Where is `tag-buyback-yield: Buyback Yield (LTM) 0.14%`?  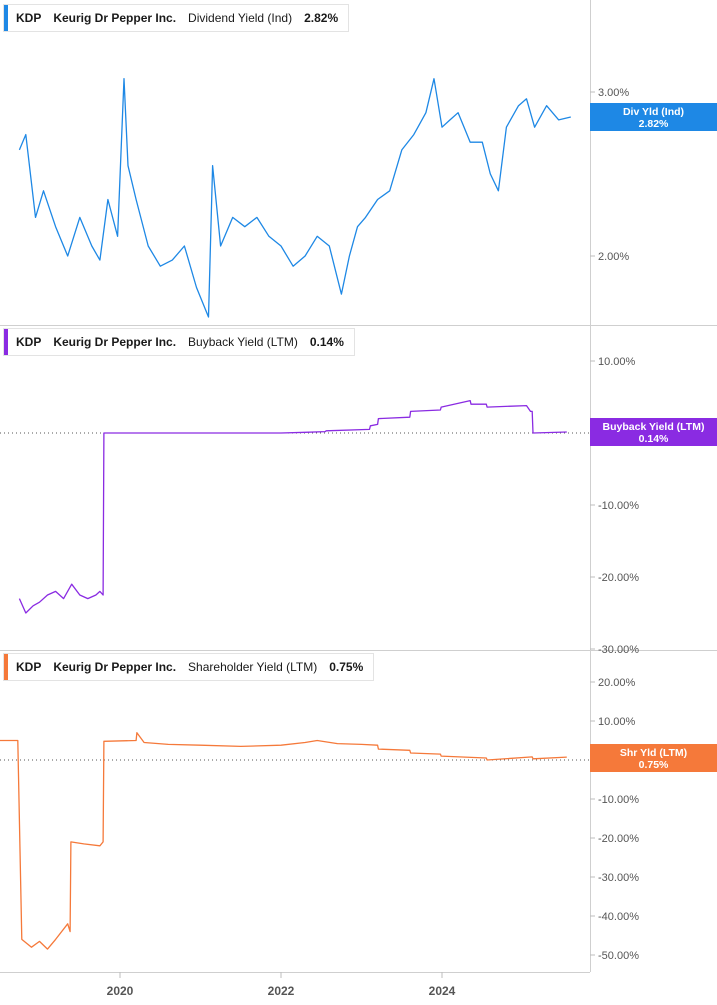
tag-buyback-yield: Buyback Yield (LTM) 0.14% is located at coordinates (653, 432).